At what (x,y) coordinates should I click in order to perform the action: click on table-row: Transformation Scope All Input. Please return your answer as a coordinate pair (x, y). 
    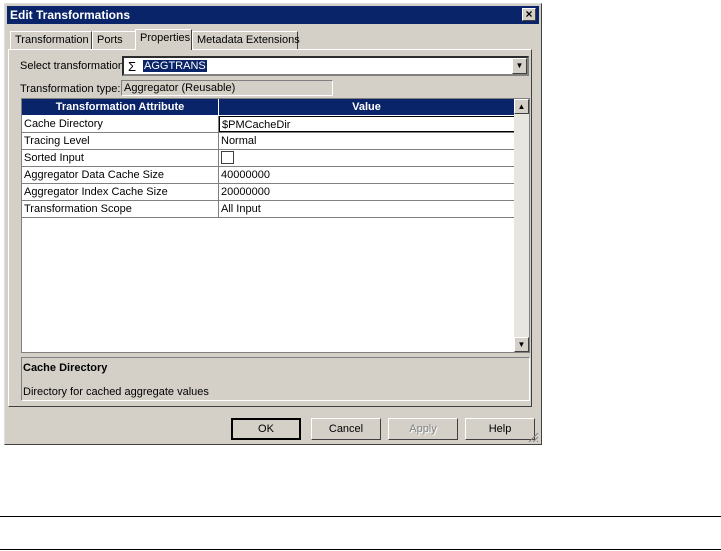
    Looking at the image, I should click on (268, 209).